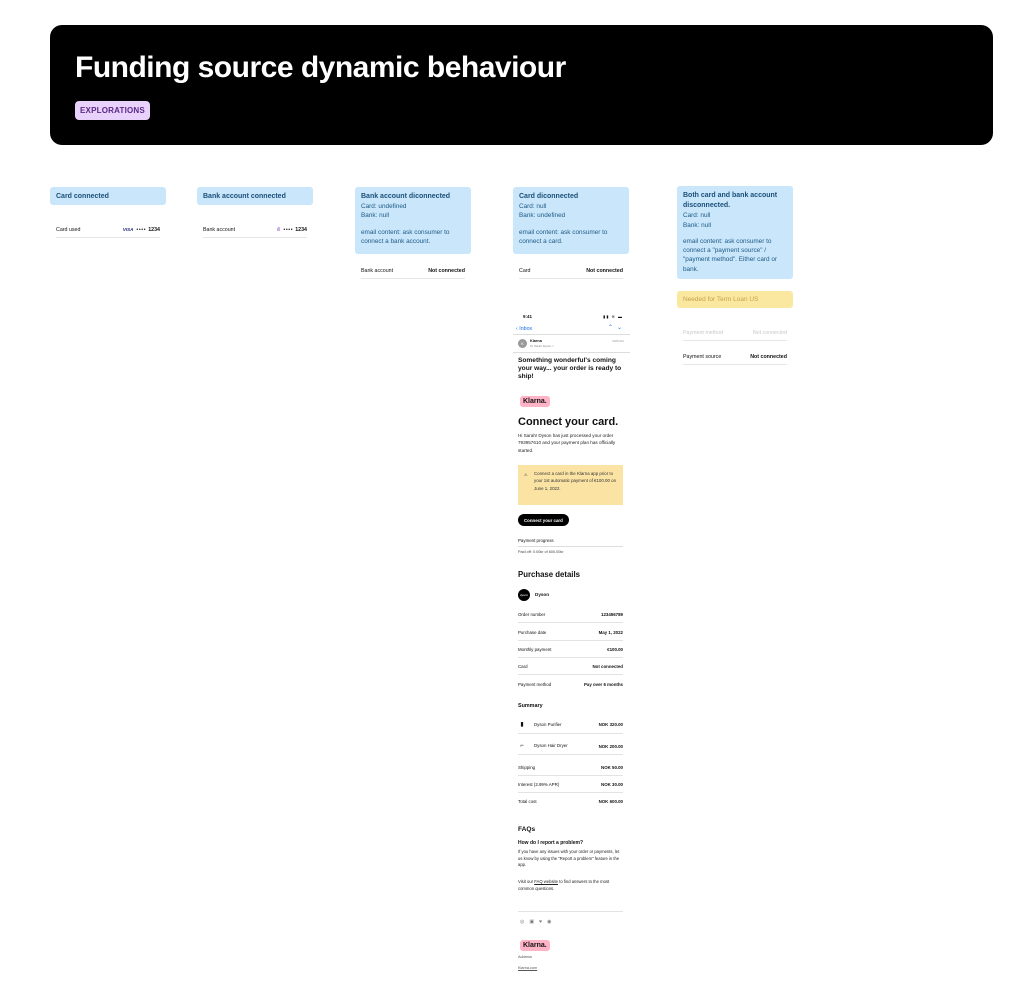 This screenshot has height=989, width=1020. Describe the element at coordinates (535, 649) in the screenshot. I see `detail-label: Monthly payment` at that location.